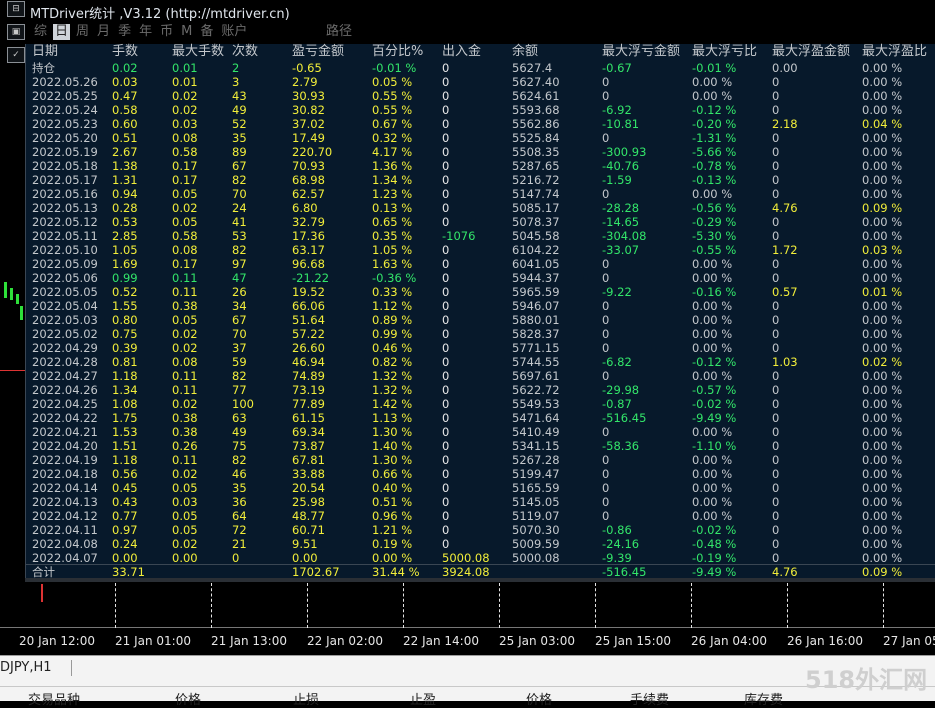  I want to click on table-cell: 5045.58, so click(536, 236).